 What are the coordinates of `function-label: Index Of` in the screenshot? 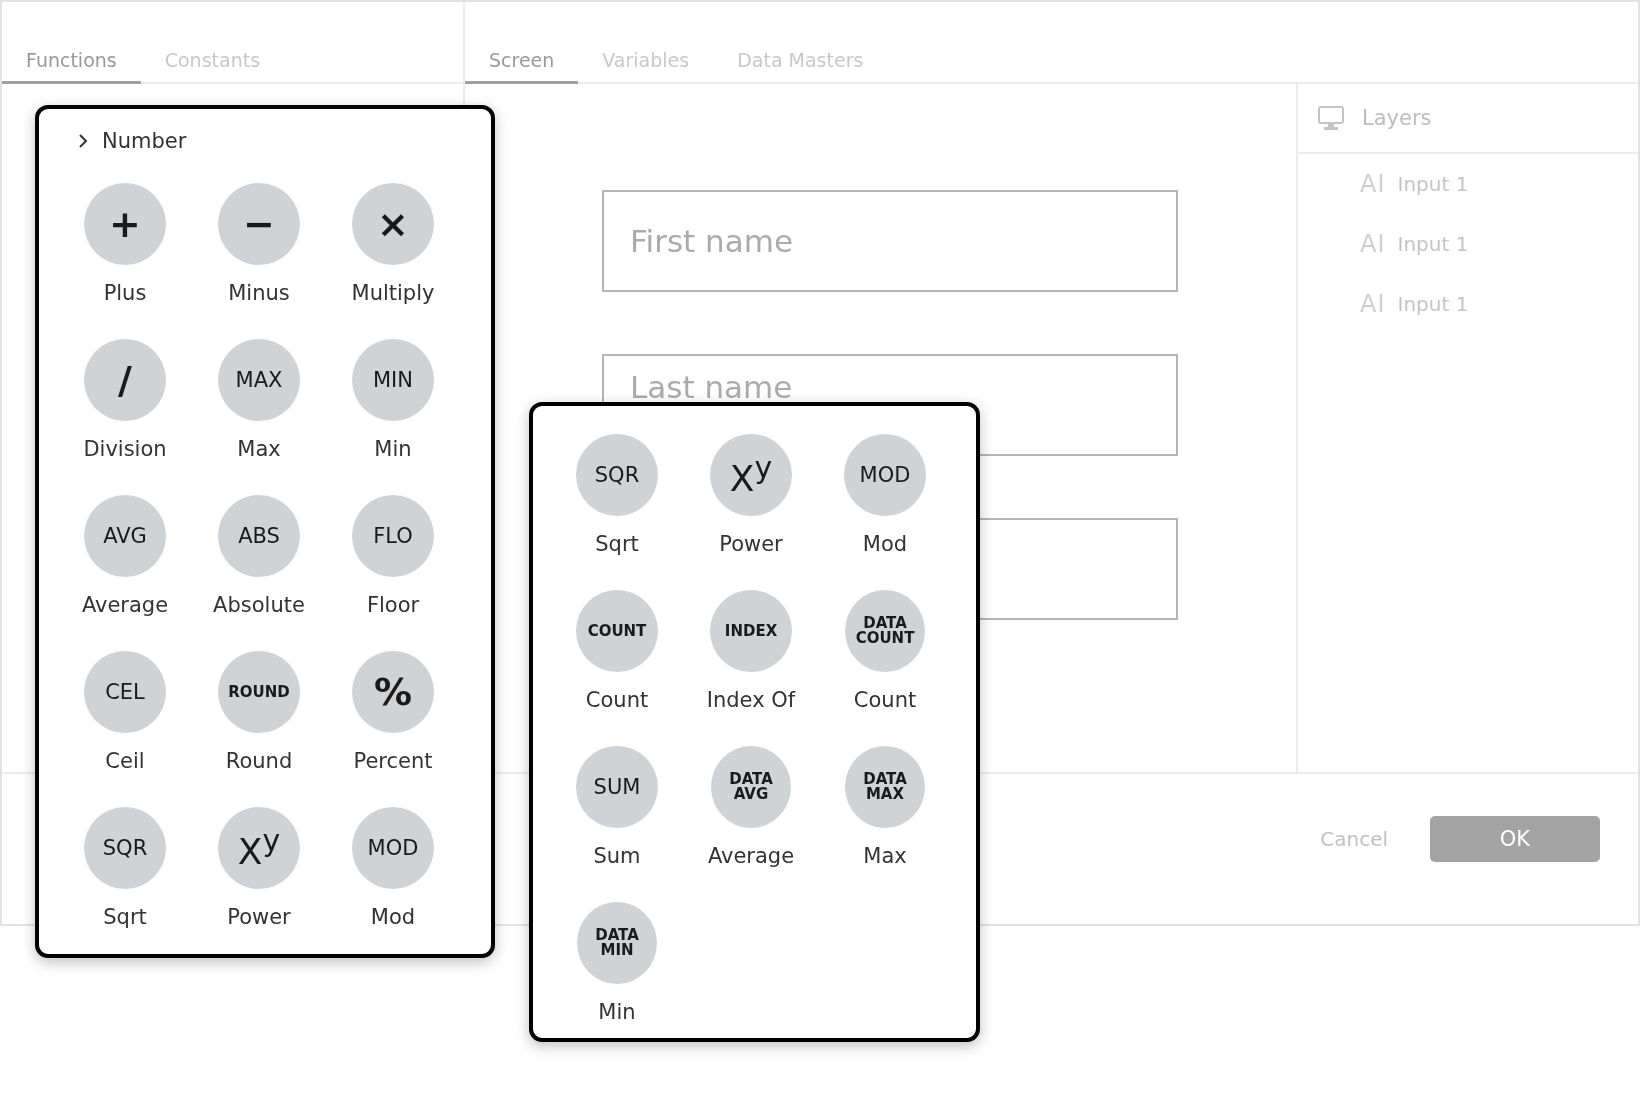 It's located at (751, 700).